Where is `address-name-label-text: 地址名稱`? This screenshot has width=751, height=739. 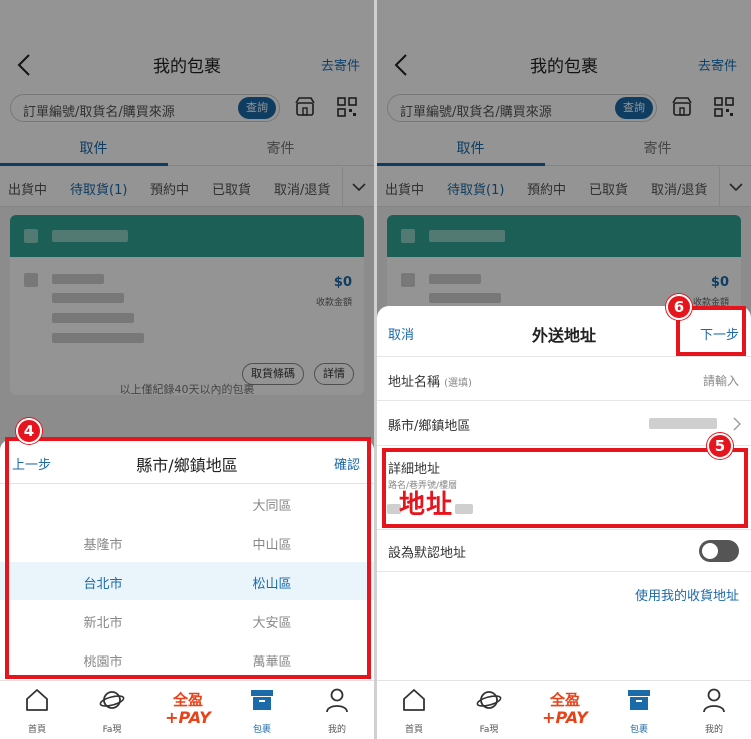 address-name-label-text: 地址名稱 is located at coordinates (414, 382).